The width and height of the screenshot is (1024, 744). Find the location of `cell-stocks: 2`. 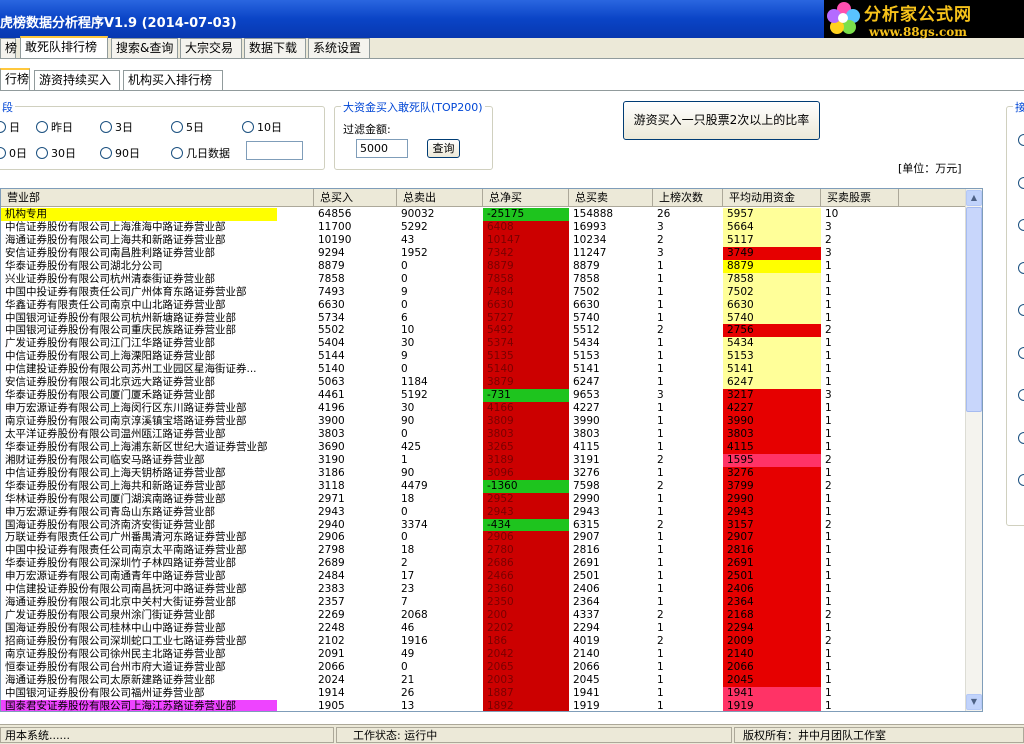

cell-stocks: 2 is located at coordinates (828, 615).